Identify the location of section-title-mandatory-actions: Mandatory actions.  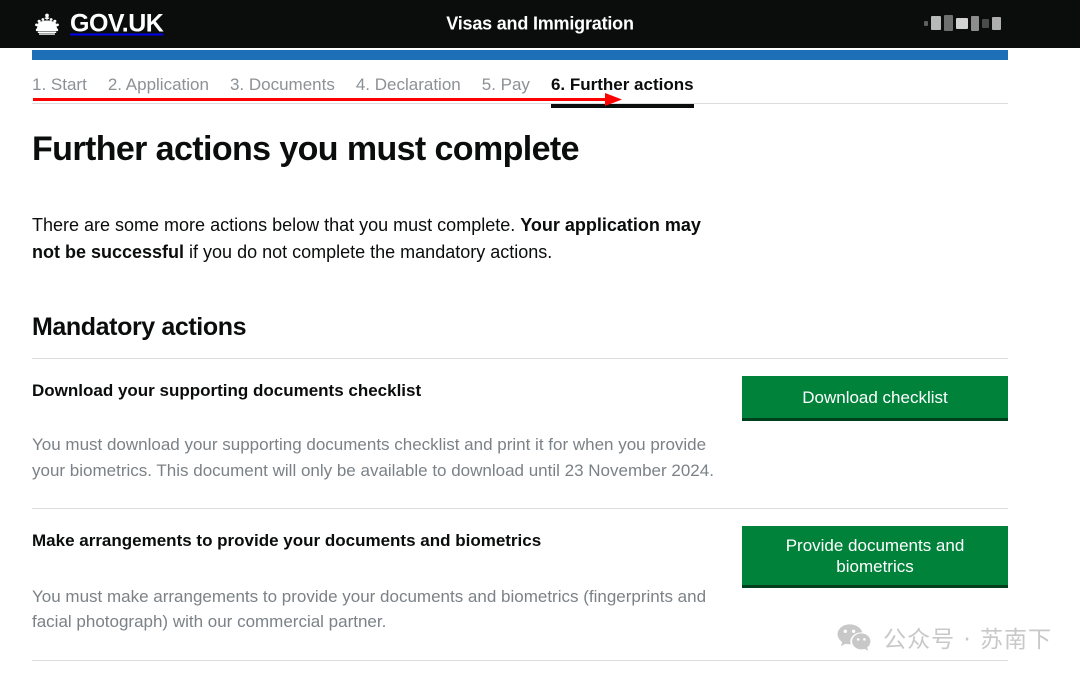
(139, 326).